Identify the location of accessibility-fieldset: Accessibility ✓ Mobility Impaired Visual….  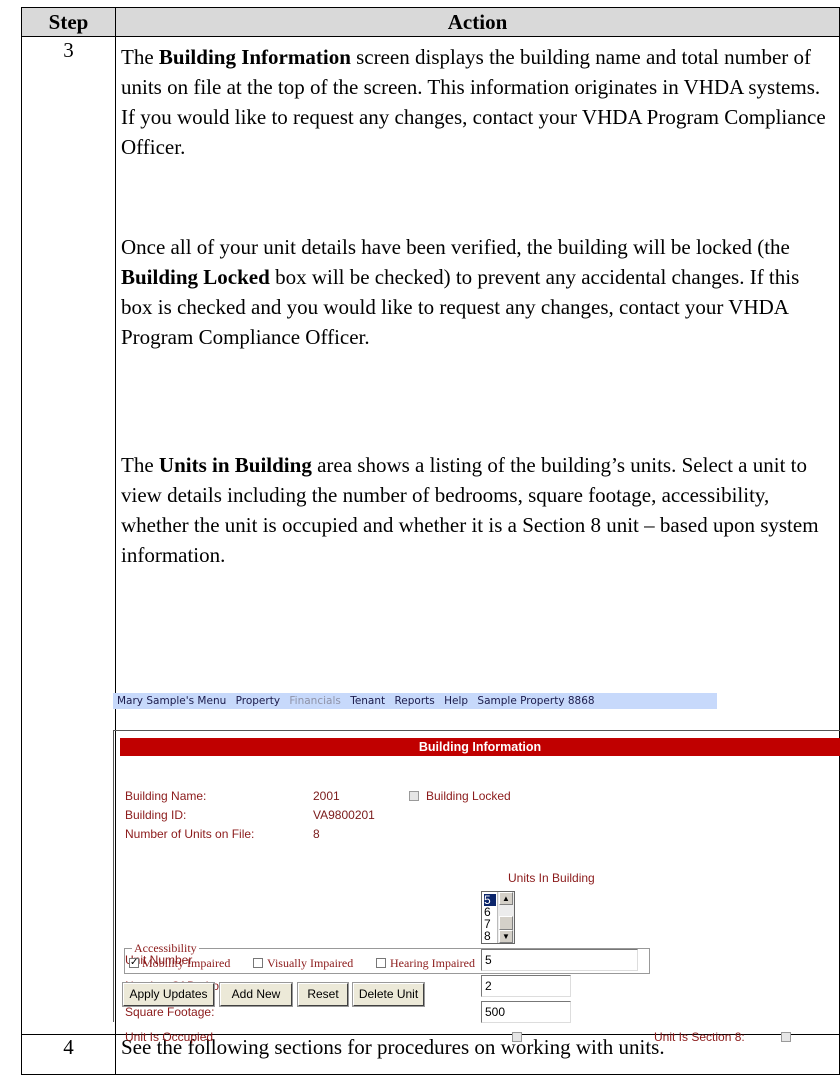
(387, 957).